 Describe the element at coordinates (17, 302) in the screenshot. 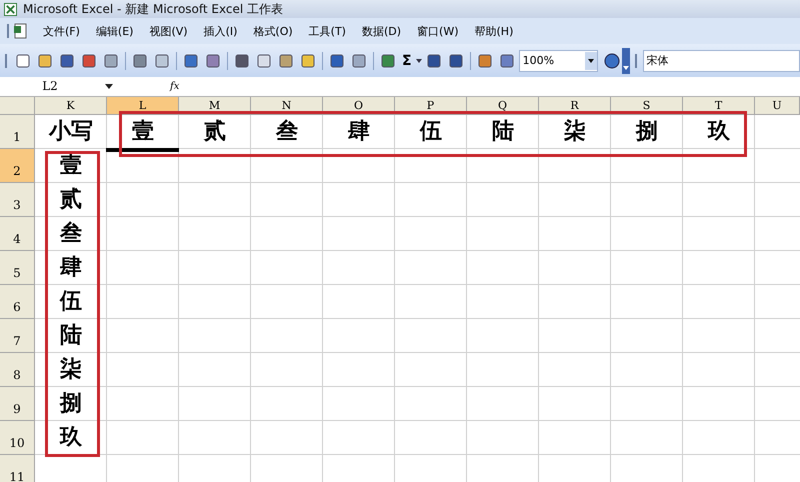

I see `row-header: 6` at that location.